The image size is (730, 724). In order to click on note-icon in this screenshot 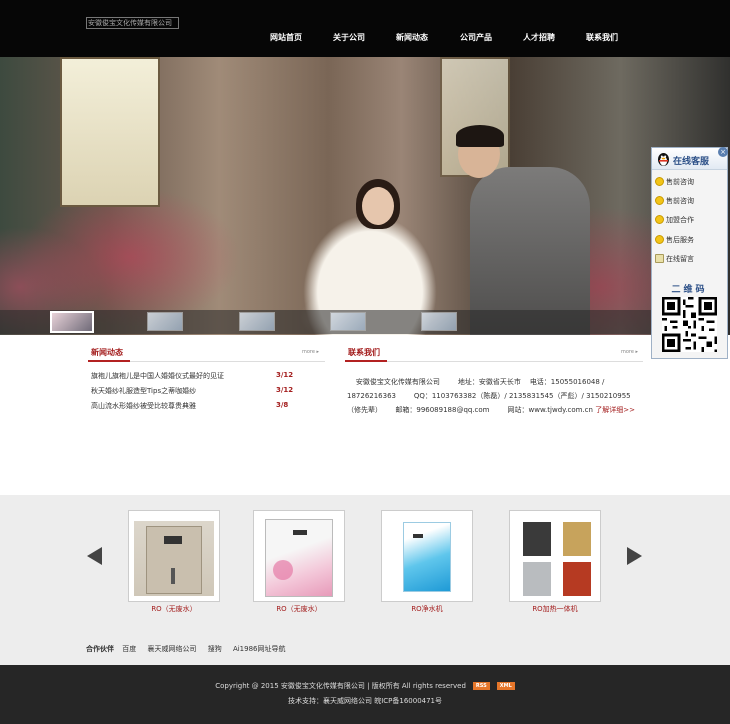, I will do `click(659, 258)`.